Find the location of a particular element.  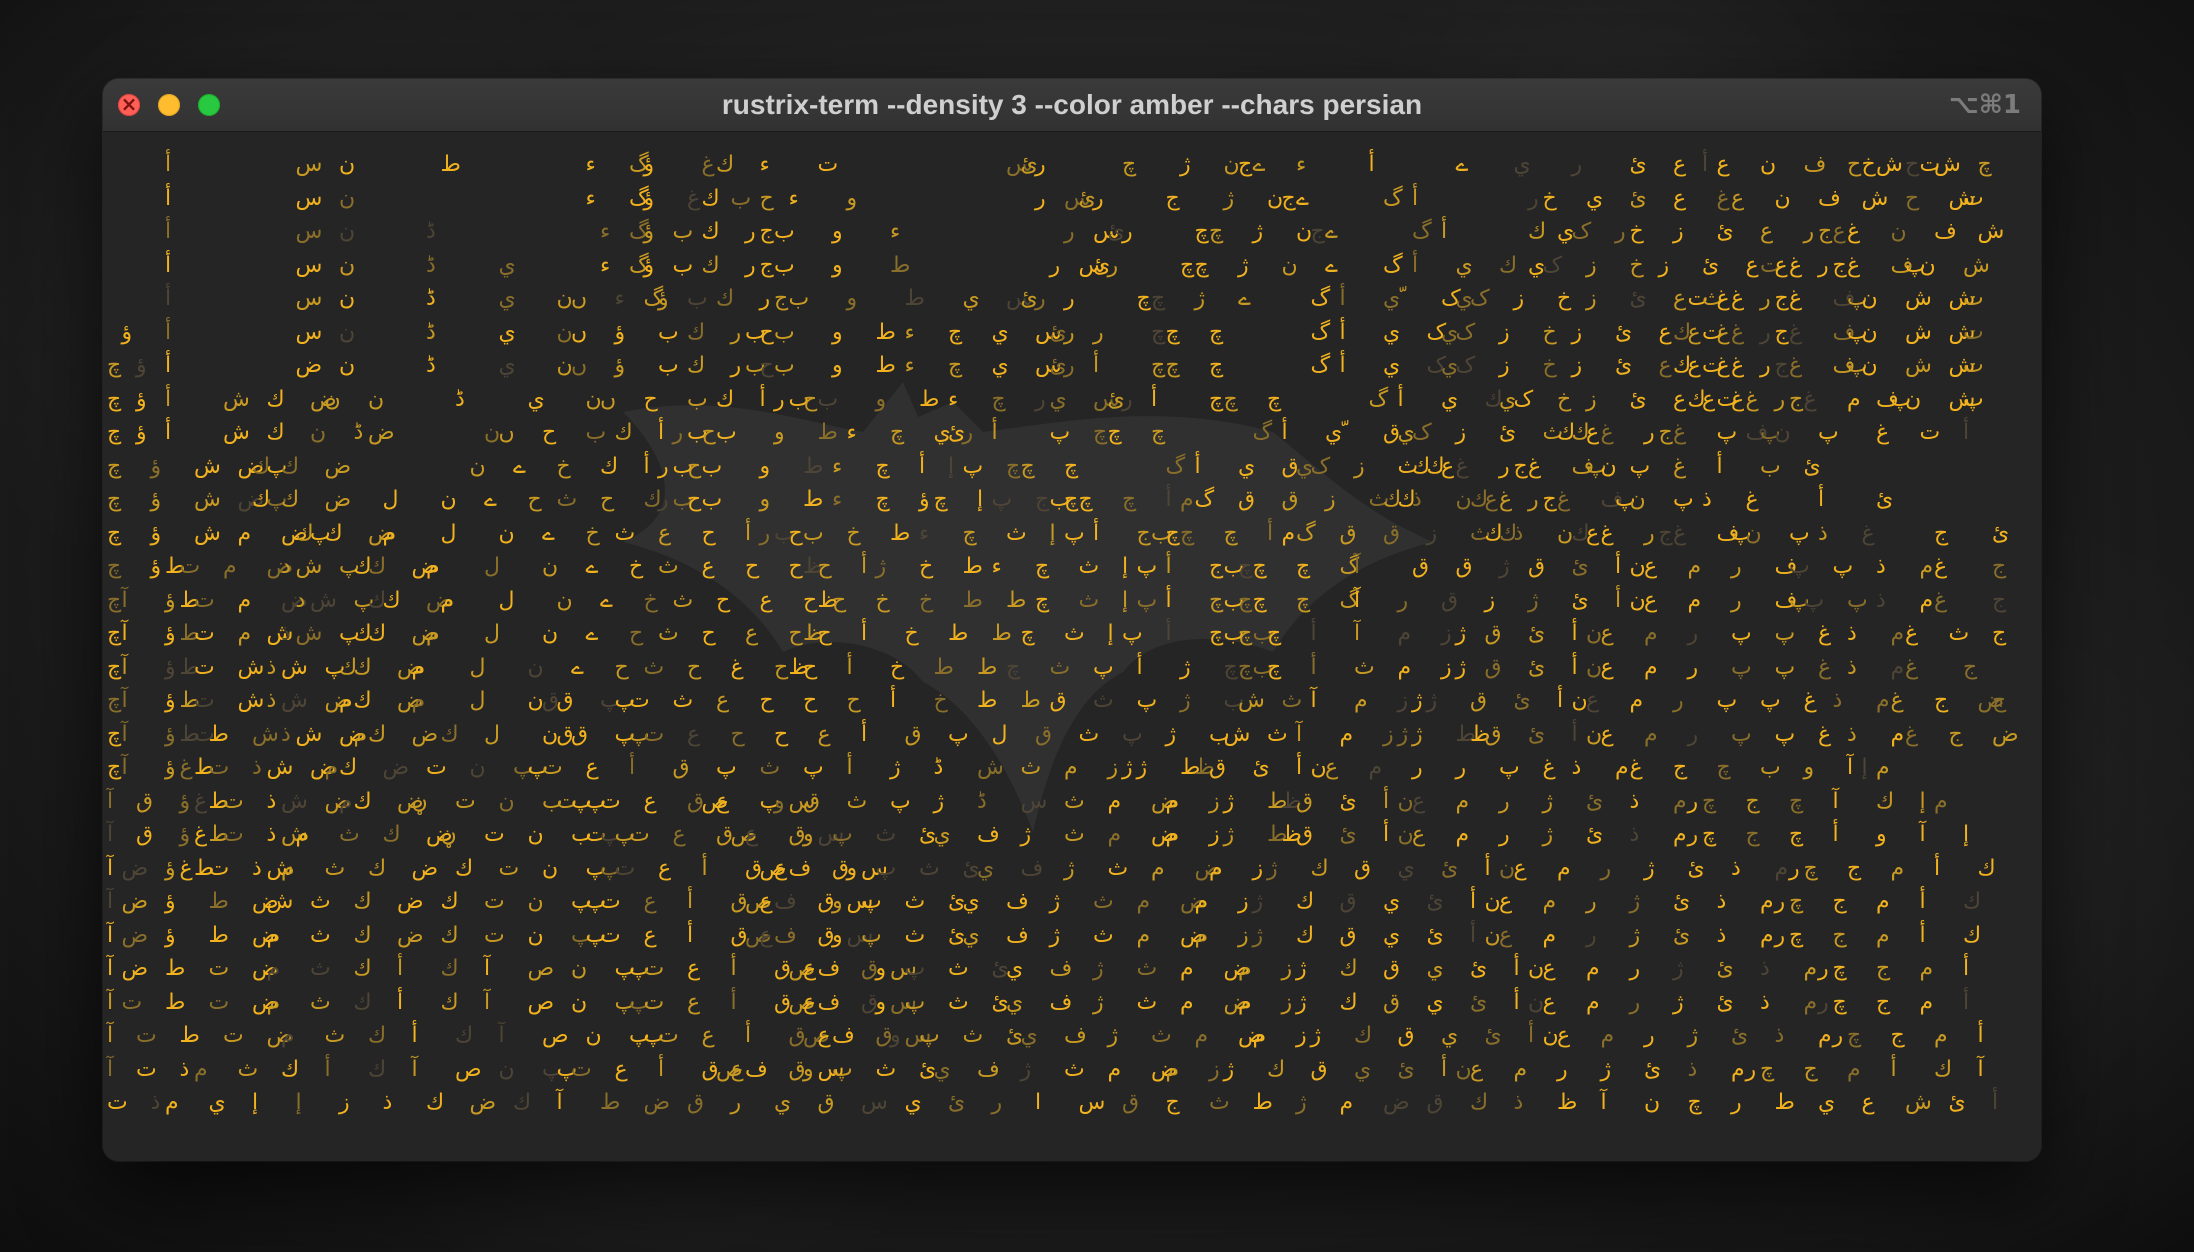

terminal-glyph: ش is located at coordinates (1991, 231).